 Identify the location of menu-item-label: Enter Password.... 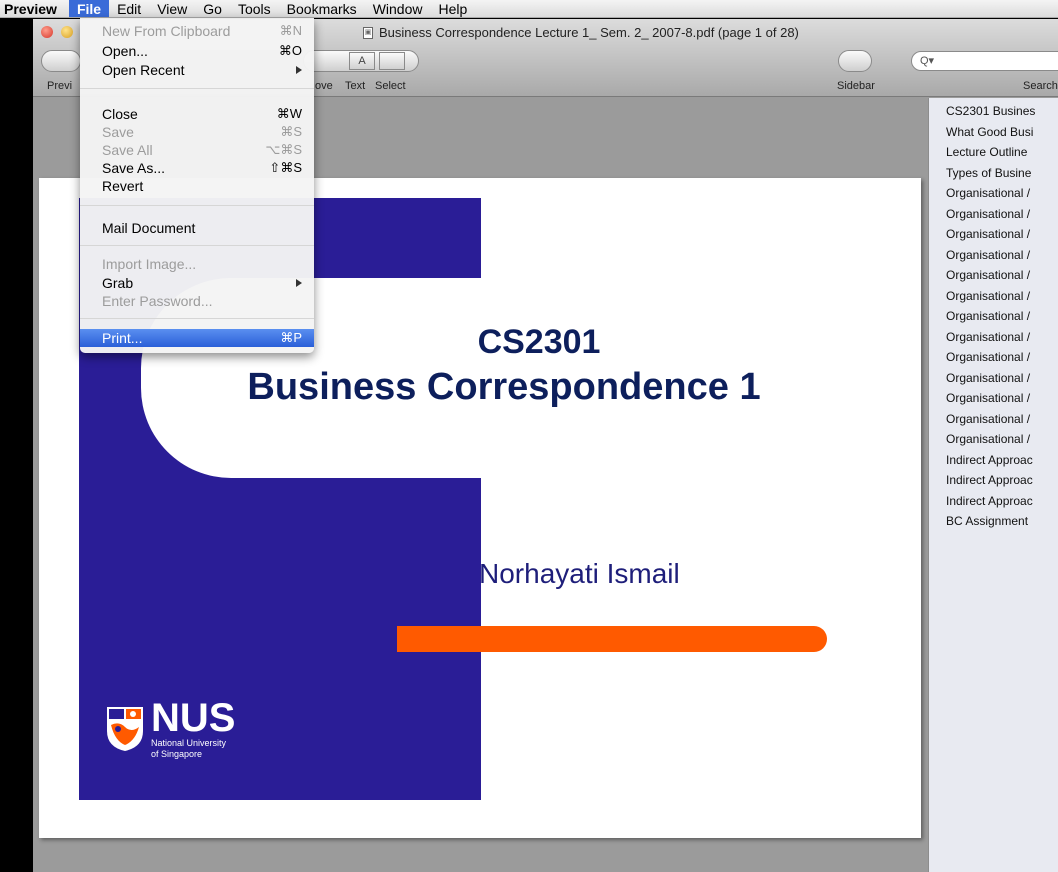
(157, 301).